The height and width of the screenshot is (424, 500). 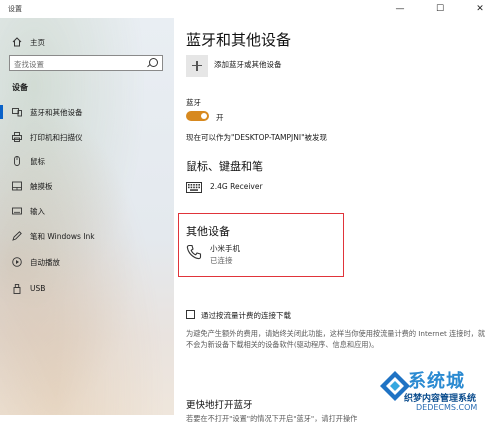 I want to click on sidebar-item-bluetooth: 蓝牙和其他设备, so click(x=87, y=112).